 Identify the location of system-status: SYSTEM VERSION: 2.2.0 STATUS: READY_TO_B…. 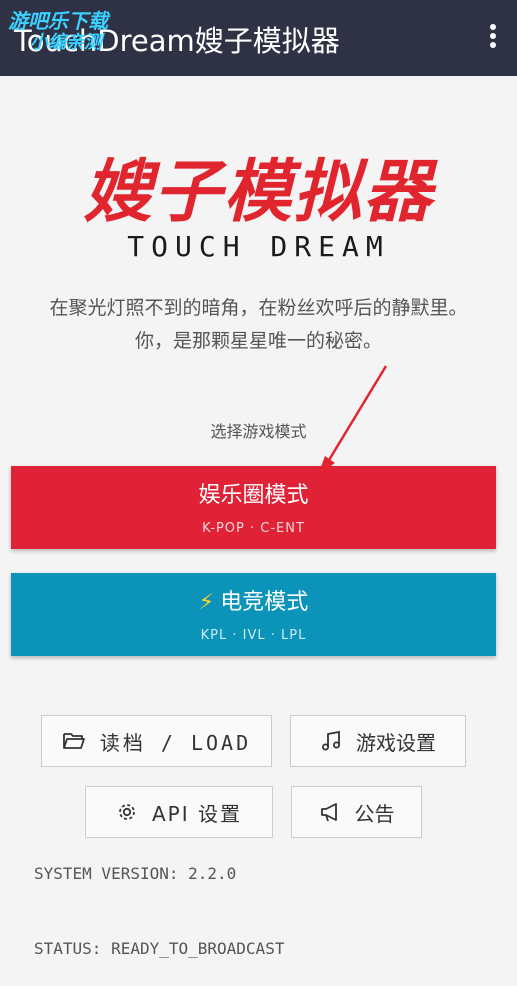
(159, 898).